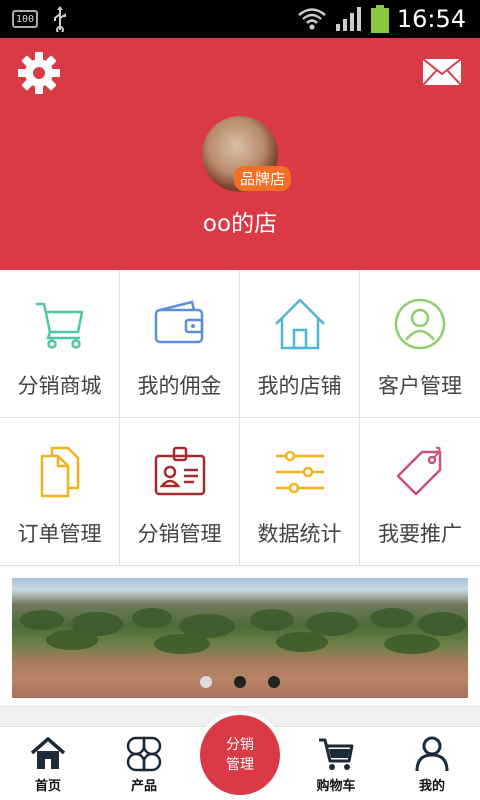 This screenshot has width=480, height=800. Describe the element at coordinates (299, 386) in the screenshot. I see `grid-item-label: 我的店铺` at that location.